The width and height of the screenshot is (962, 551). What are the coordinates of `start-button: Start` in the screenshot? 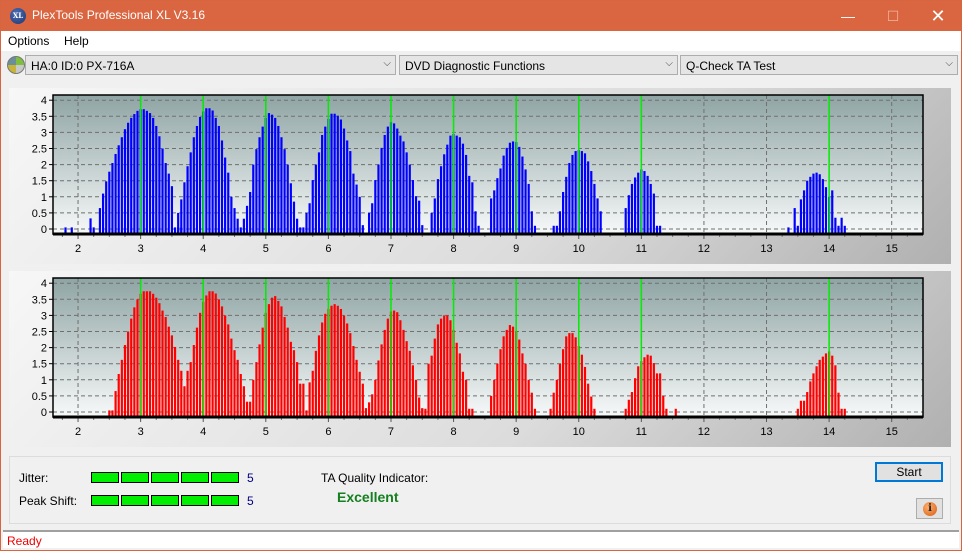 It's located at (909, 472).